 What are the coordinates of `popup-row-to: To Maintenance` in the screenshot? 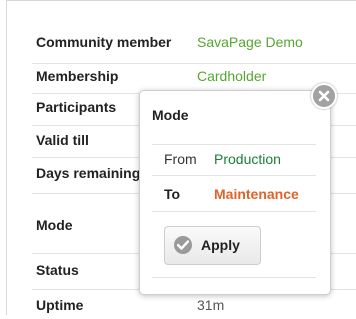 It's located at (234, 197).